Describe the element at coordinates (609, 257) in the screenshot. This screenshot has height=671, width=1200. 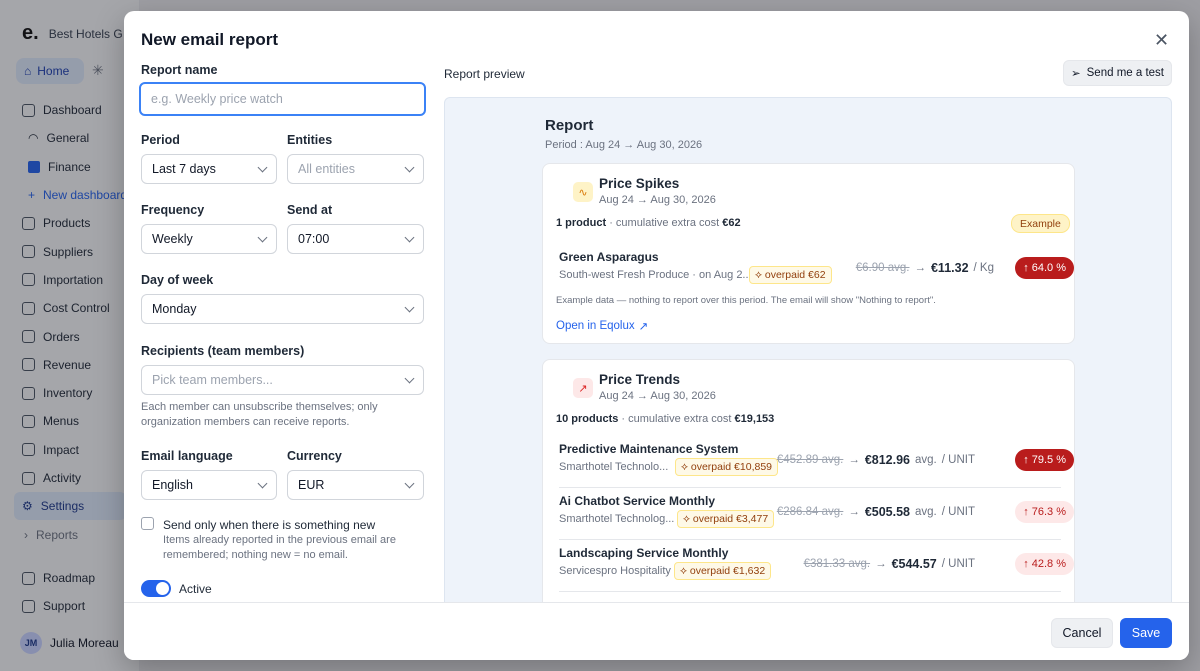
I see `product-name: Green Asparagus` at that location.